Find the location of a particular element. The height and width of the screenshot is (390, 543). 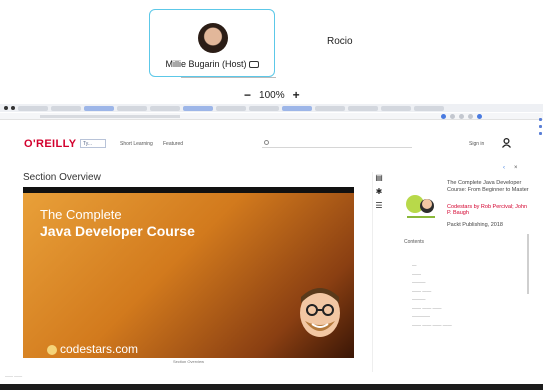

scrollbar is located at coordinates (528, 264).